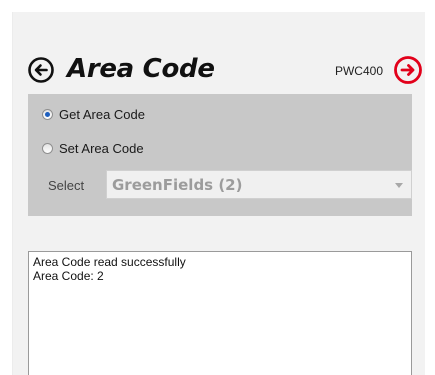  Describe the element at coordinates (358, 71) in the screenshot. I see `device-id-label: PWC400` at that location.